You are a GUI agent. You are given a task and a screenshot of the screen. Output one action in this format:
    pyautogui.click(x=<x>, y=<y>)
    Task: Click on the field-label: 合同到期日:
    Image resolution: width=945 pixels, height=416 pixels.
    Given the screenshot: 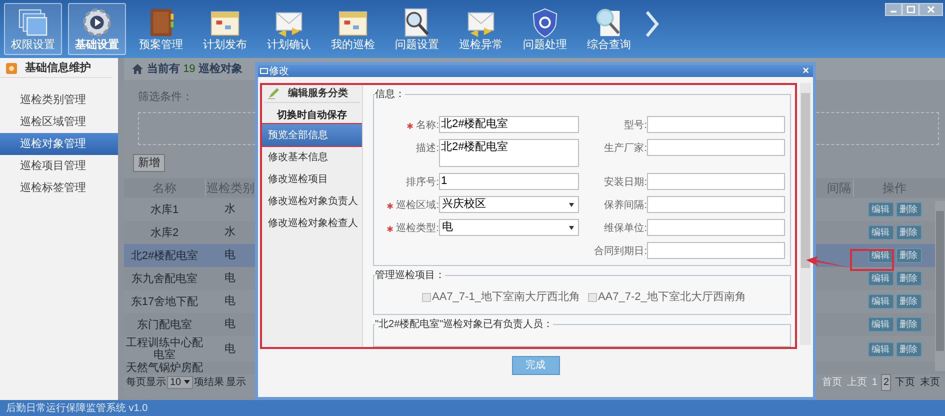 What is the action you would take?
    pyautogui.click(x=620, y=251)
    